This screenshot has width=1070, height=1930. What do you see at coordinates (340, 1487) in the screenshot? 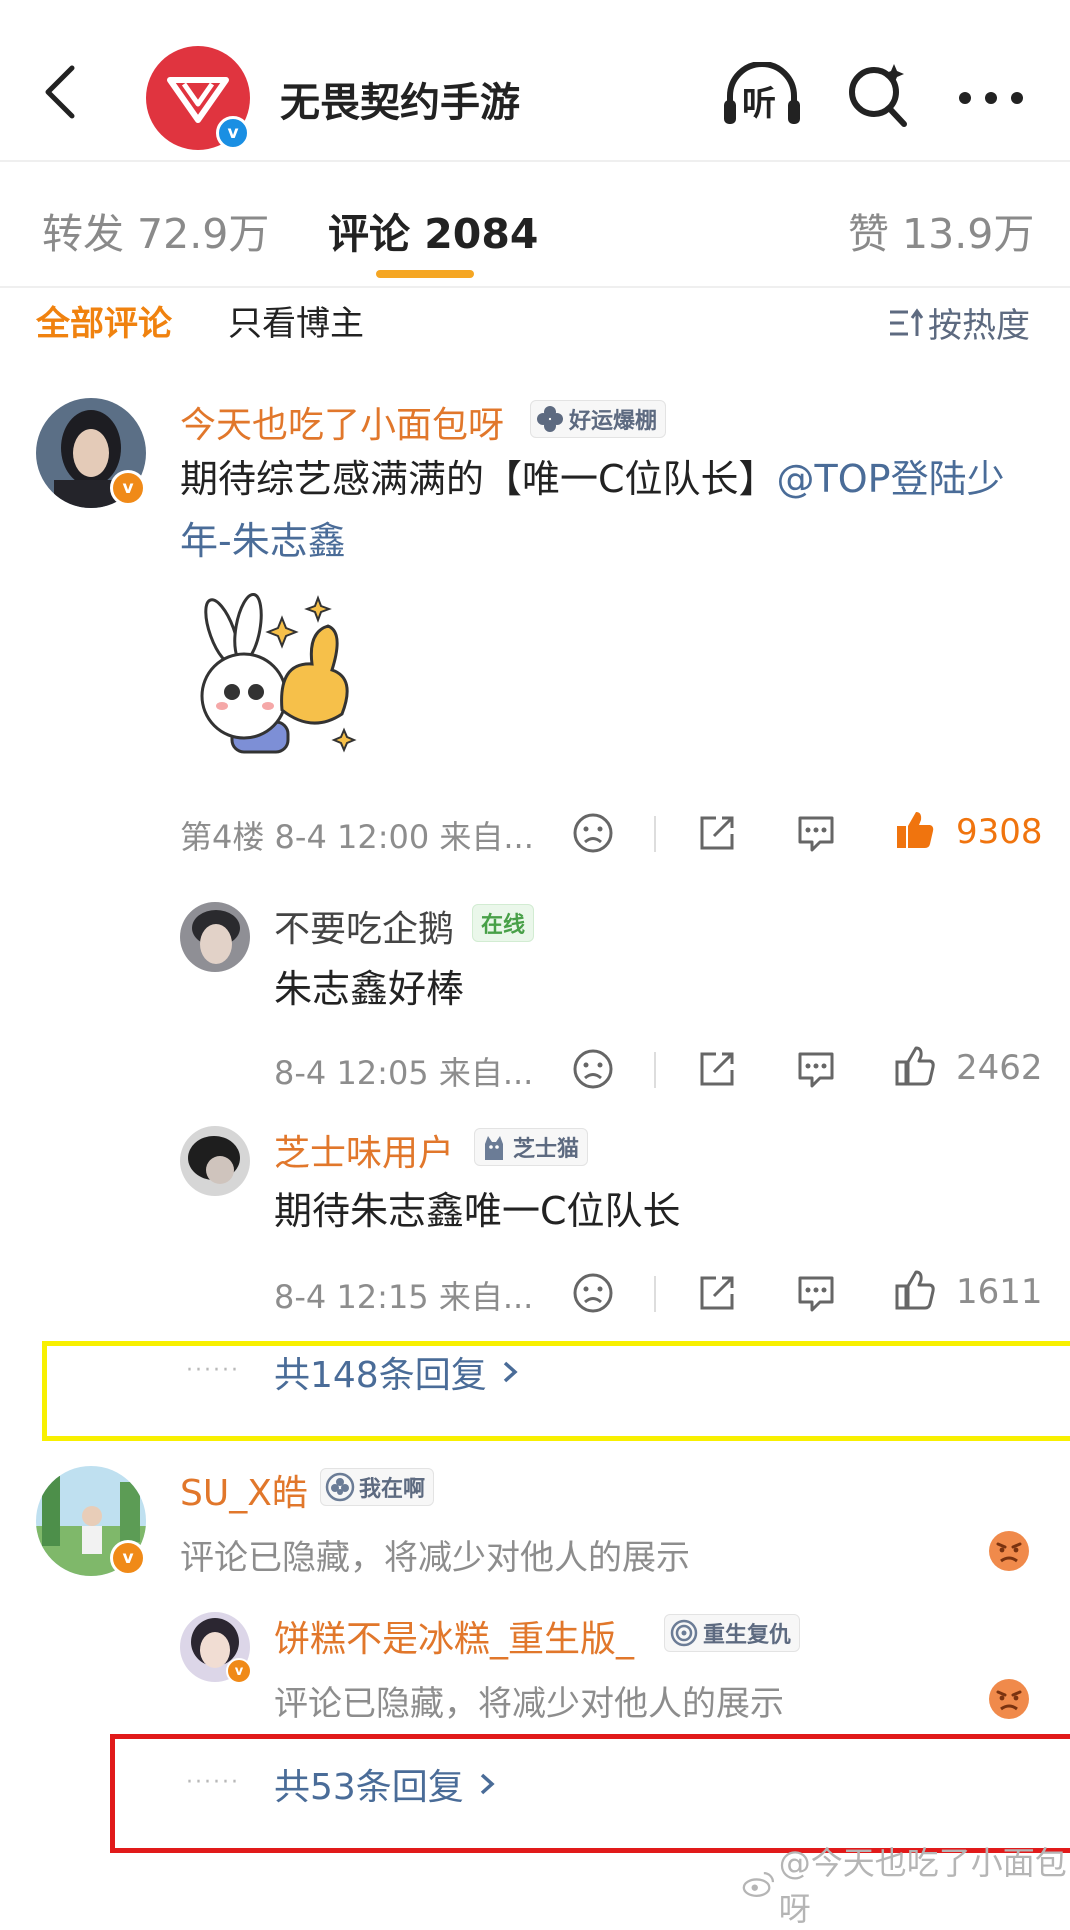
I see `flower-badge-icon` at bounding box center [340, 1487].